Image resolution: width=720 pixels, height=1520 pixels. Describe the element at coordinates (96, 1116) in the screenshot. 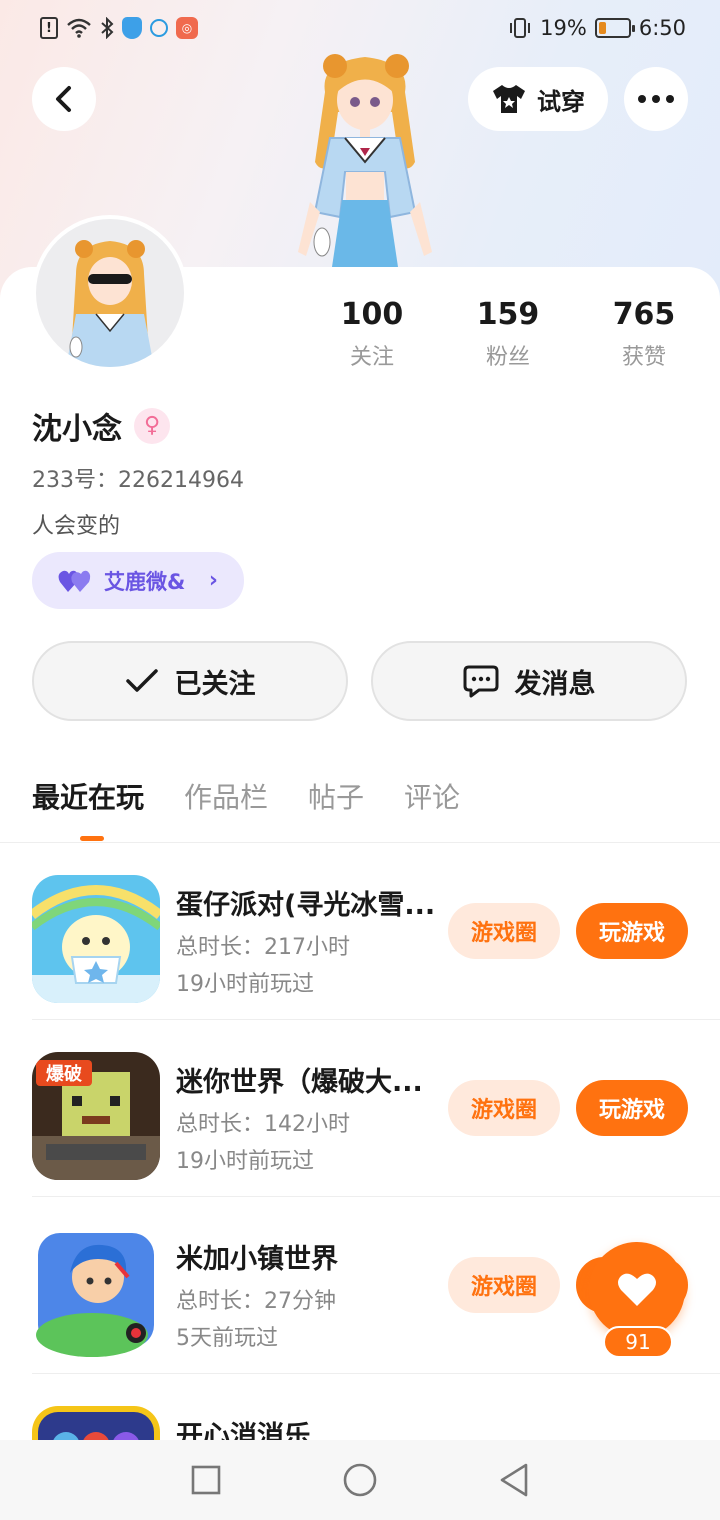

I see `game-icon-mini-world: 爆破` at that location.